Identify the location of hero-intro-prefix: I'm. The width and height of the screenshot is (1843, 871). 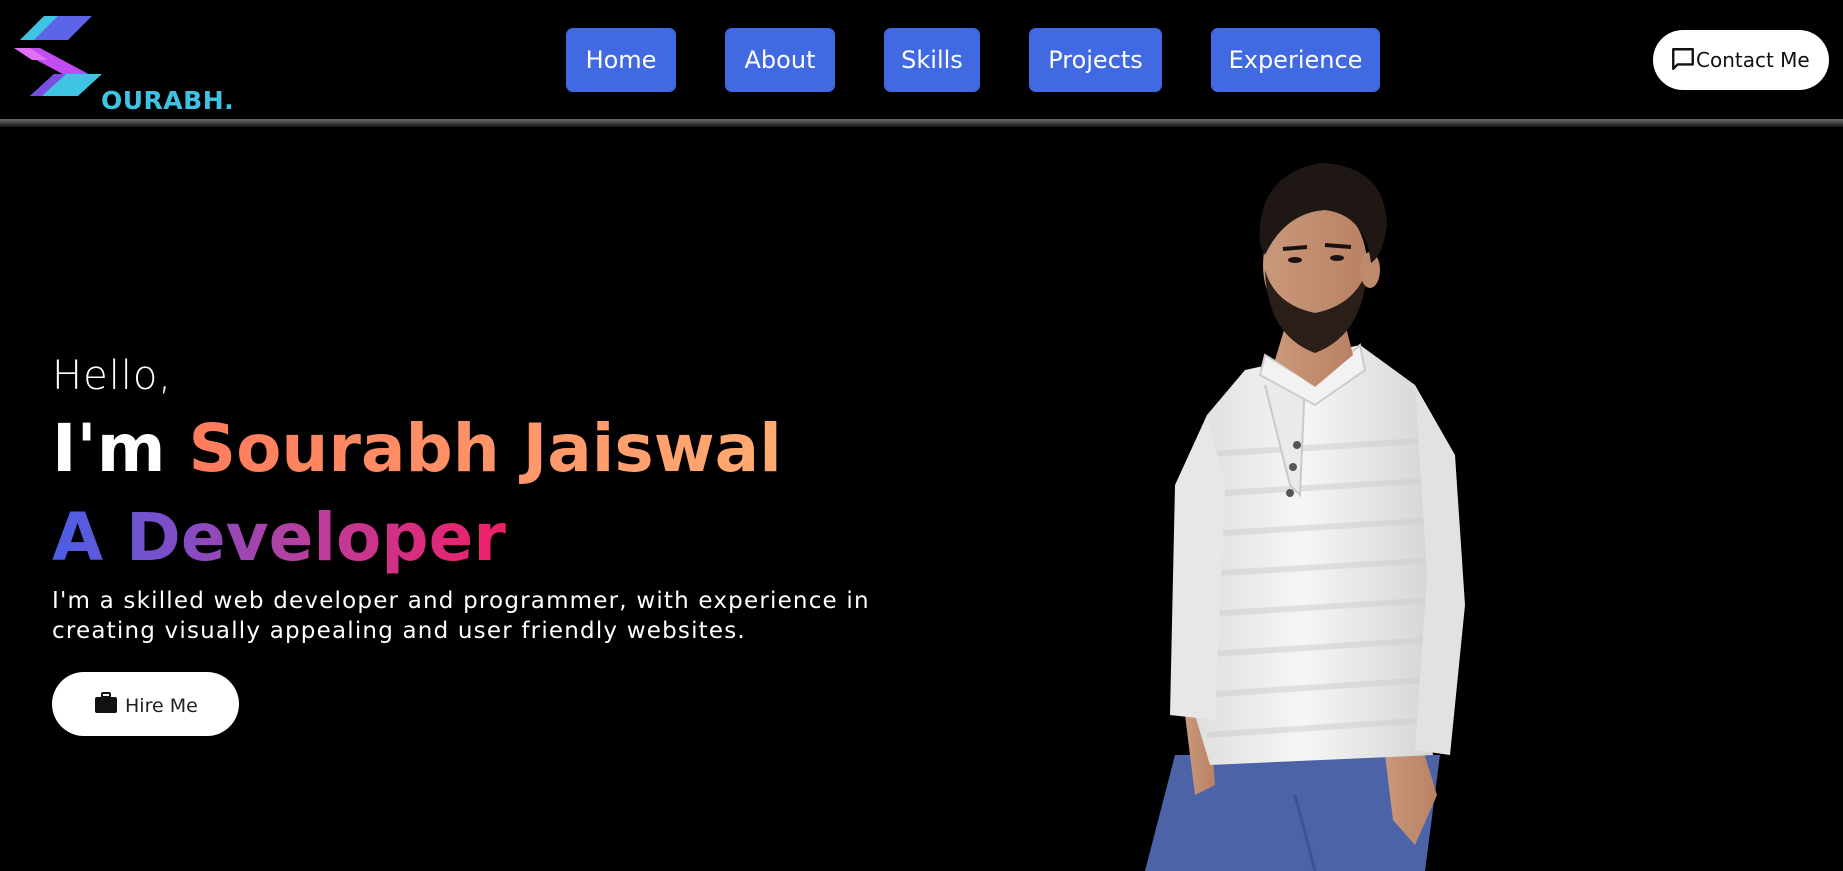
(109, 448).